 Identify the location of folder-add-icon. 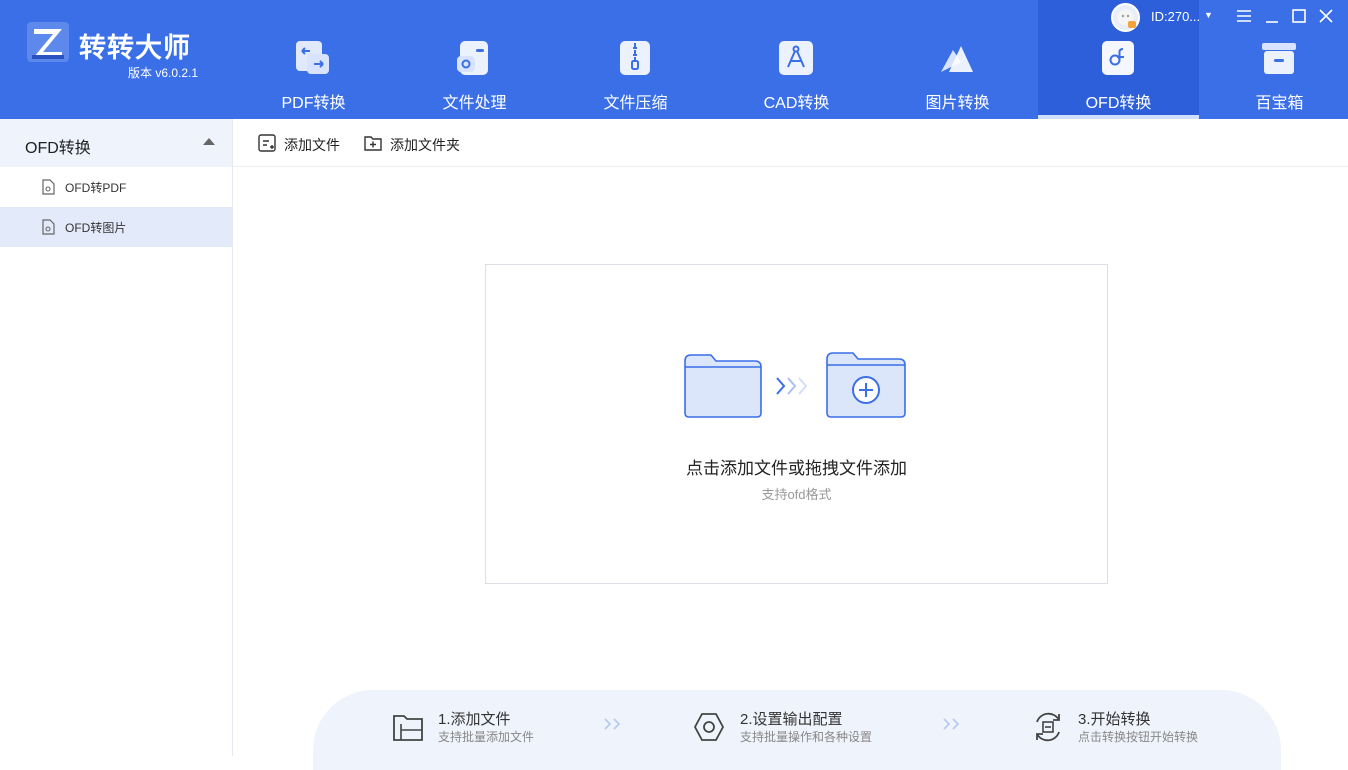
(866, 385).